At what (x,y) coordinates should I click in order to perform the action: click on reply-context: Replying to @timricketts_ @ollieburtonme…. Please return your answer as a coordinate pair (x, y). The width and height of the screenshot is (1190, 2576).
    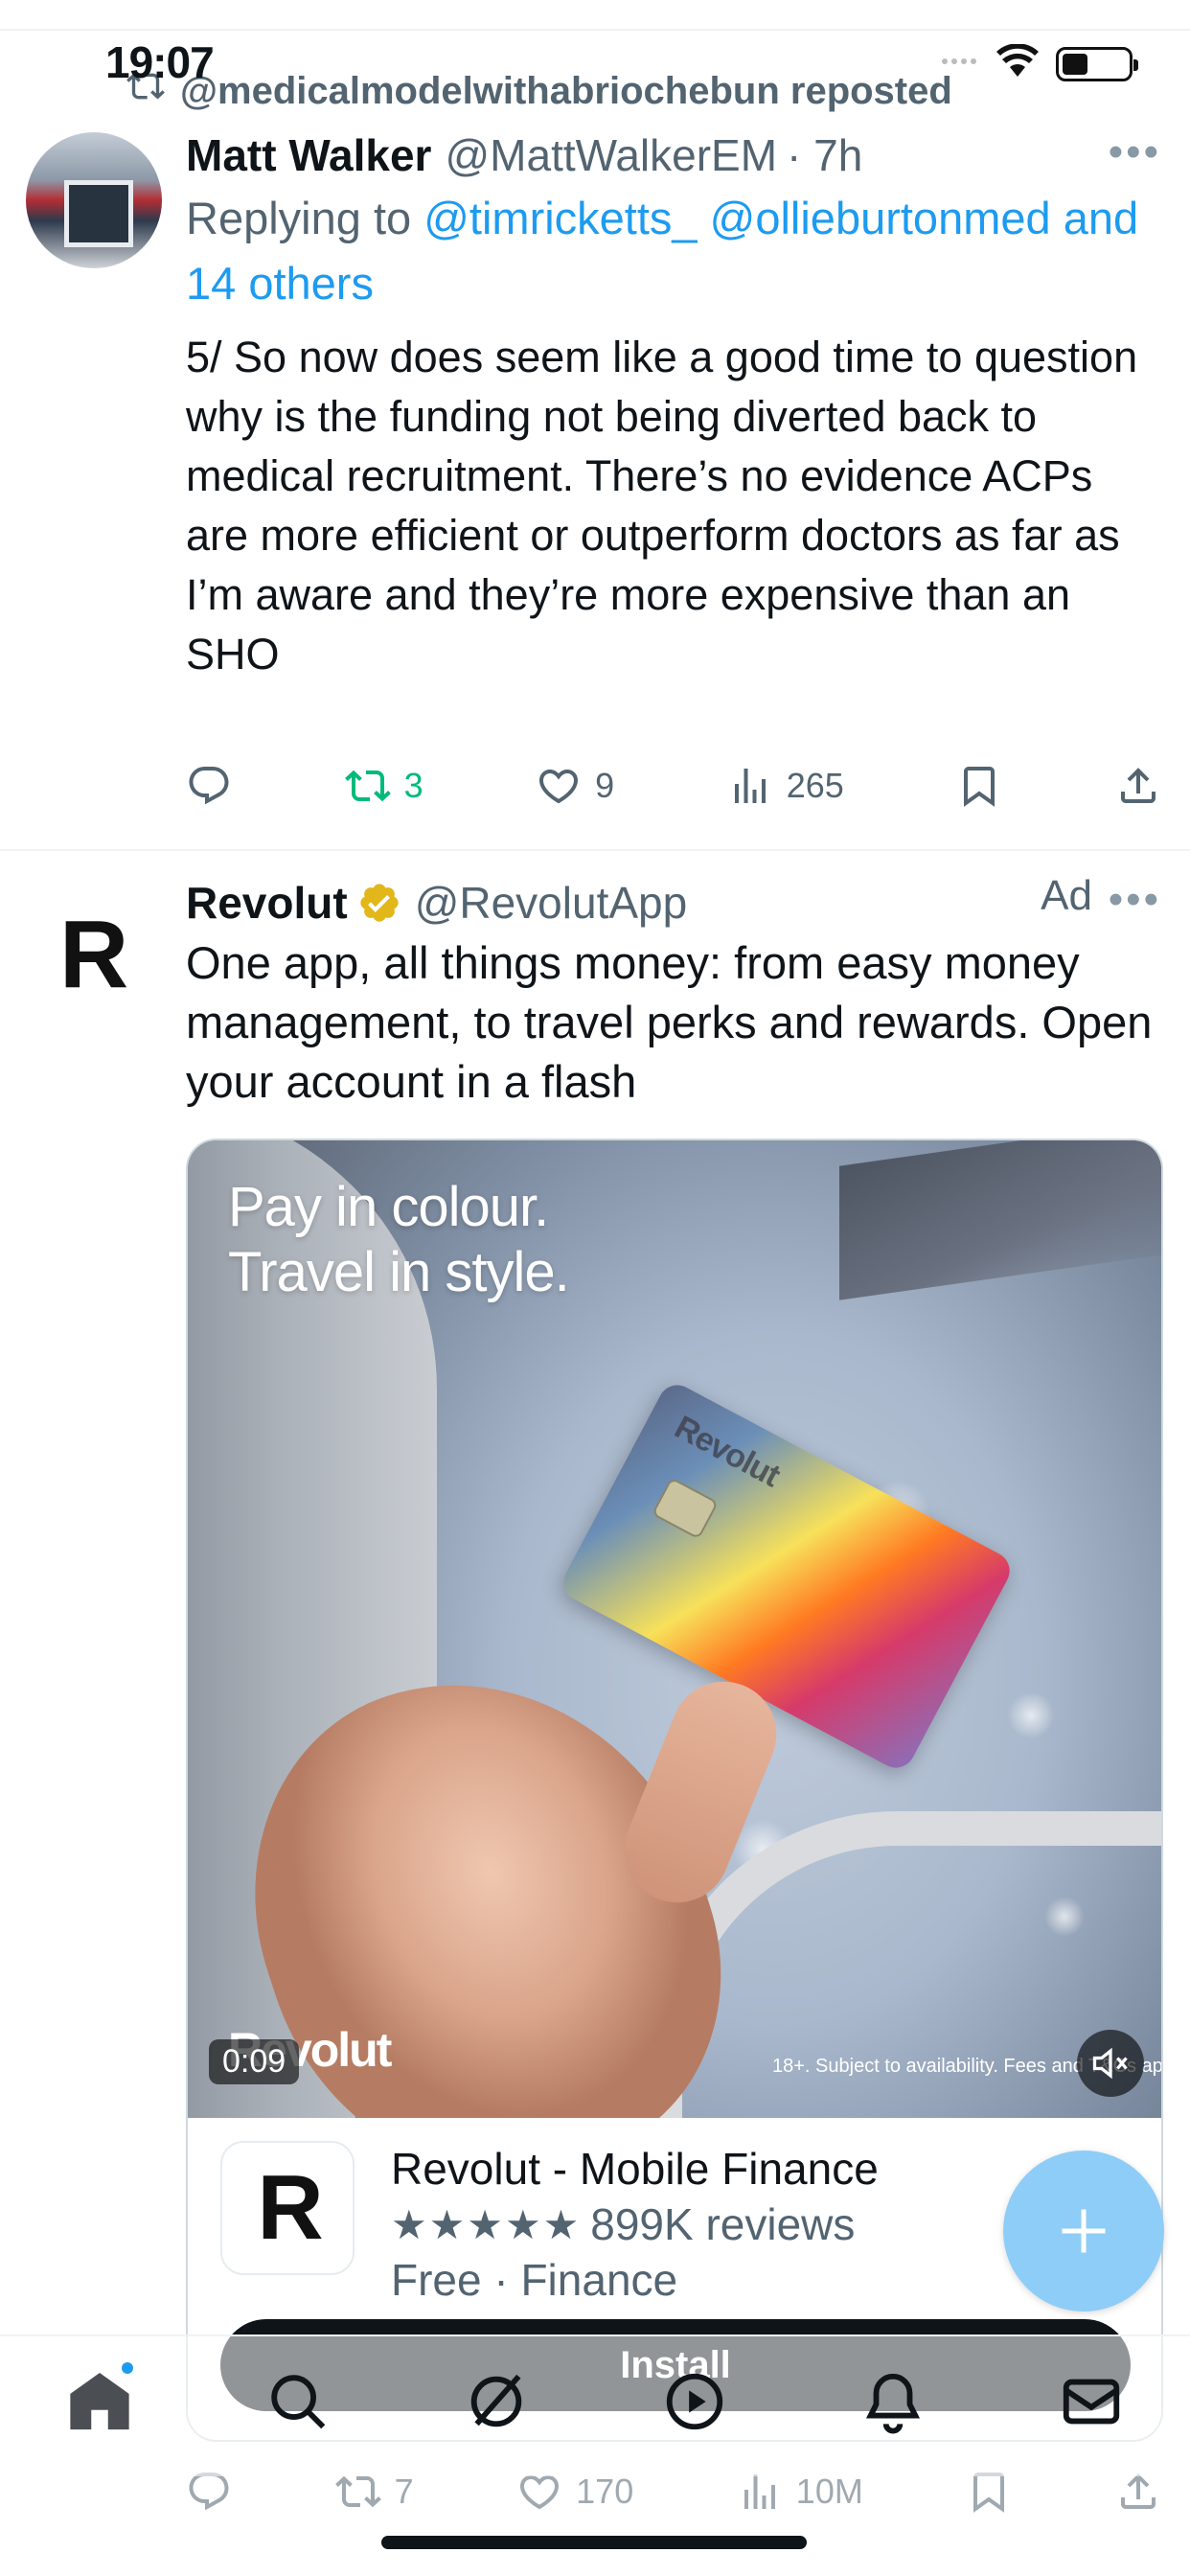
    Looking at the image, I should click on (673, 251).